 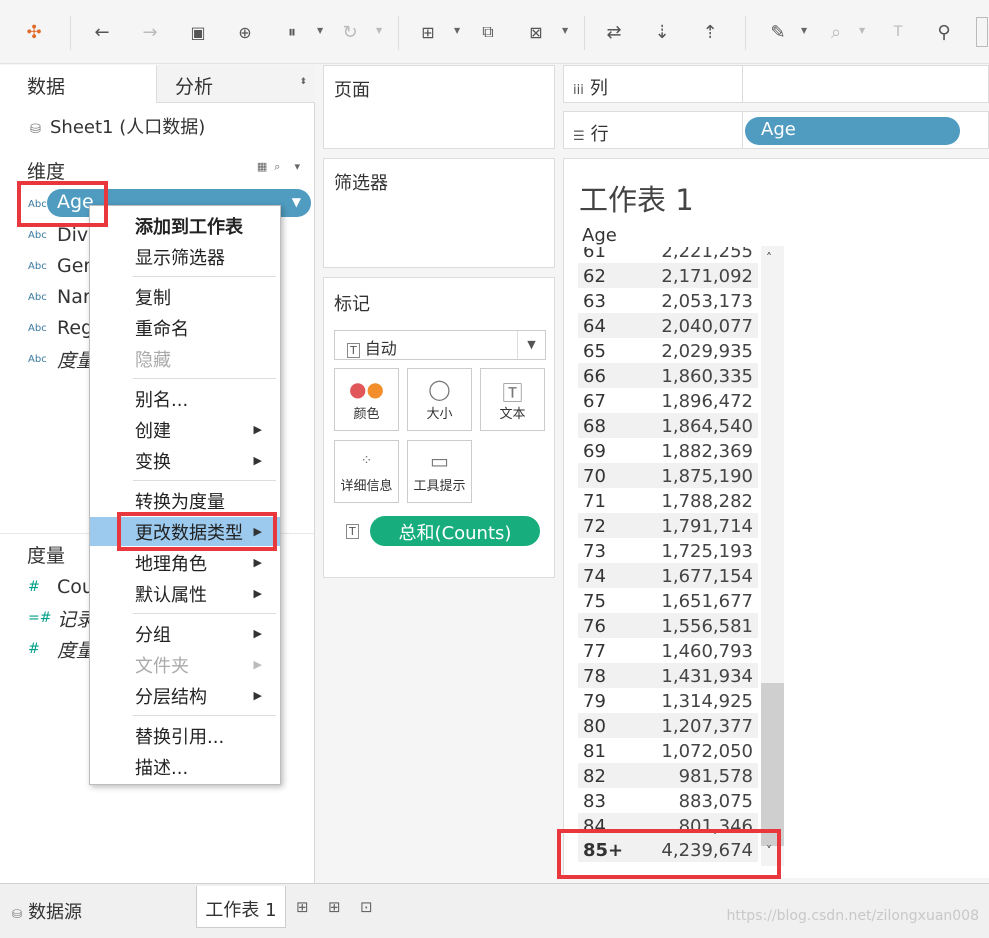 What do you see at coordinates (668, 400) in the screenshot?
I see `table-row: 67 1,896,472` at bounding box center [668, 400].